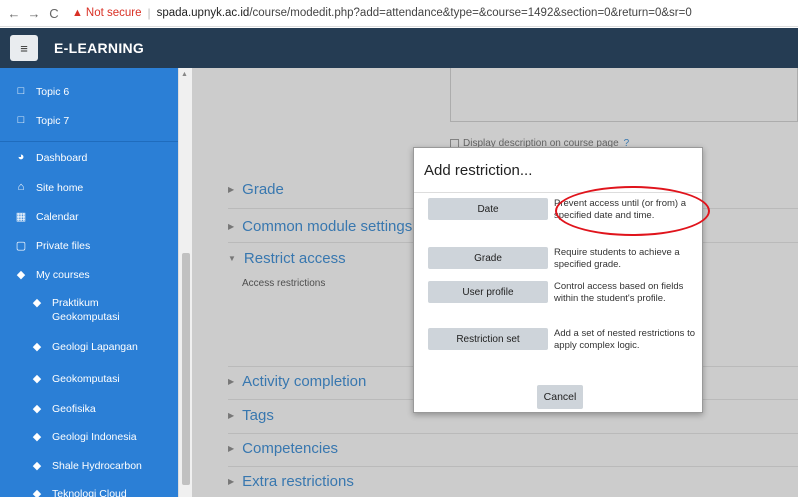 The height and width of the screenshot is (497, 798). I want to click on sidebar-item-course: ◆ Shale Hydrocarbon, so click(89, 466).